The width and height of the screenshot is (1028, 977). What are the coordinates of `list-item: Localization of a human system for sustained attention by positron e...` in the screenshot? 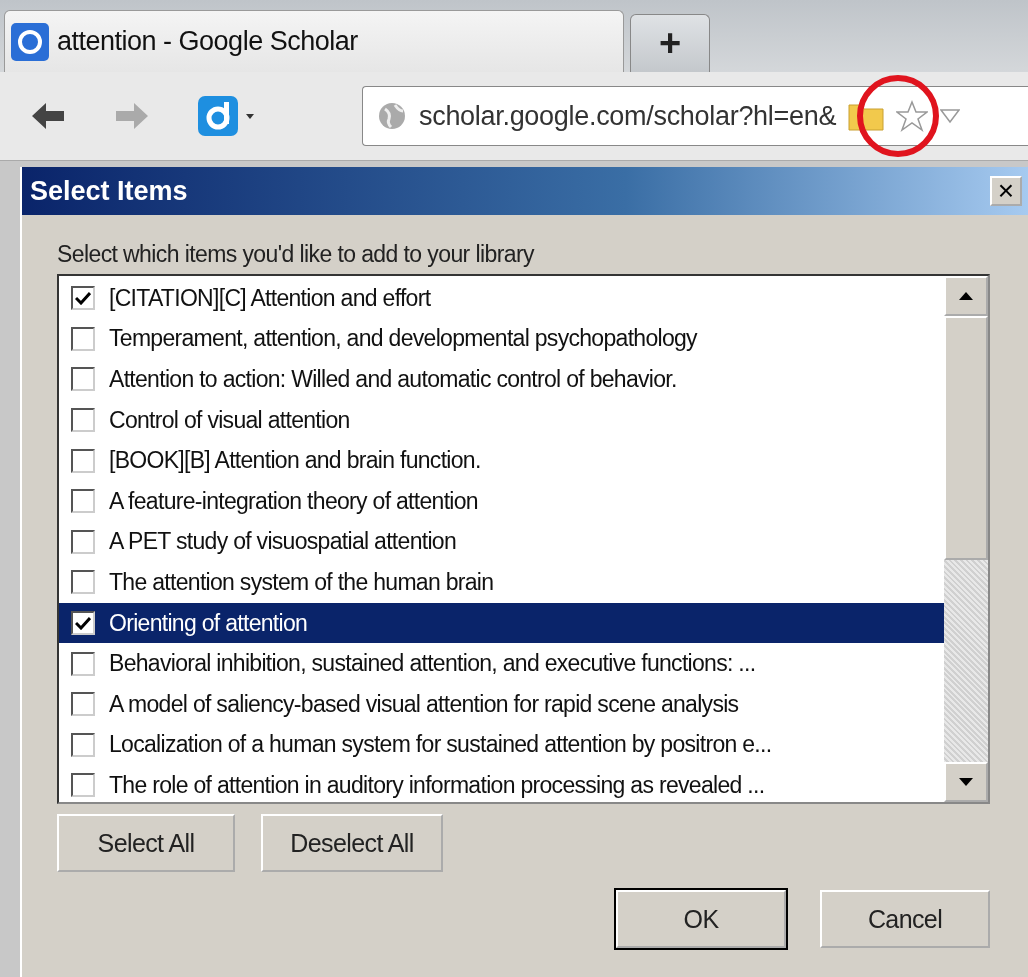 It's located at (501, 745).